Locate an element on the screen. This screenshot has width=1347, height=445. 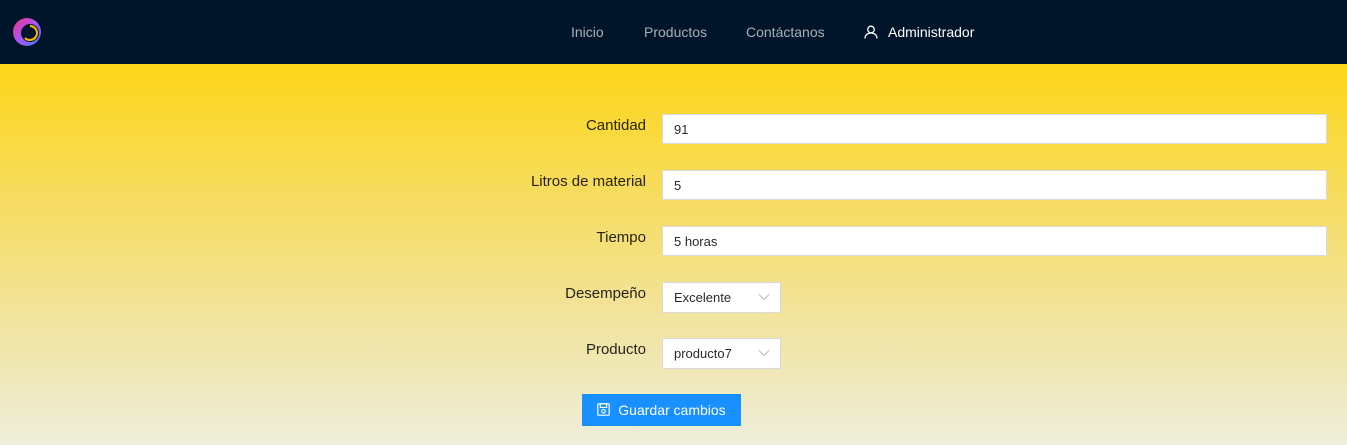
litros-input is located at coordinates (994, 185).